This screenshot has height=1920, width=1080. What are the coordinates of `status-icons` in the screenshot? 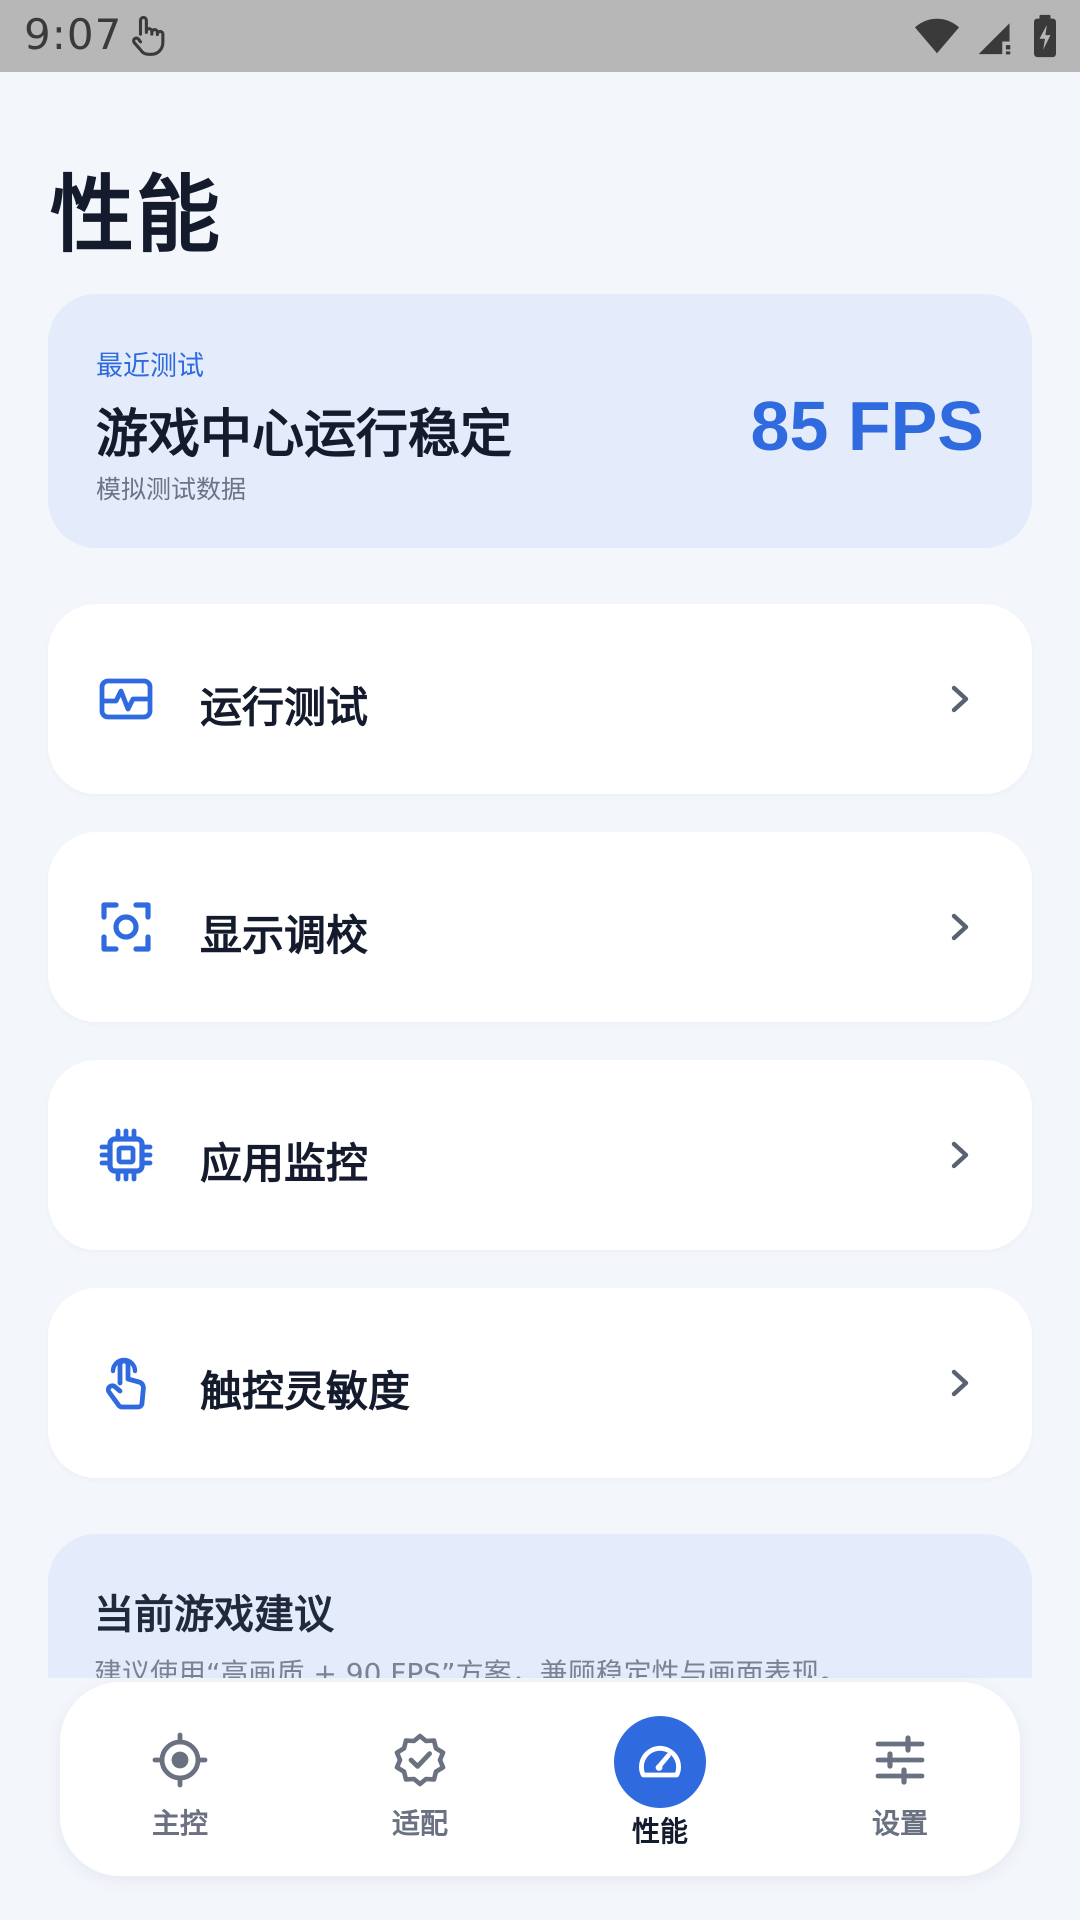 It's located at (987, 36).